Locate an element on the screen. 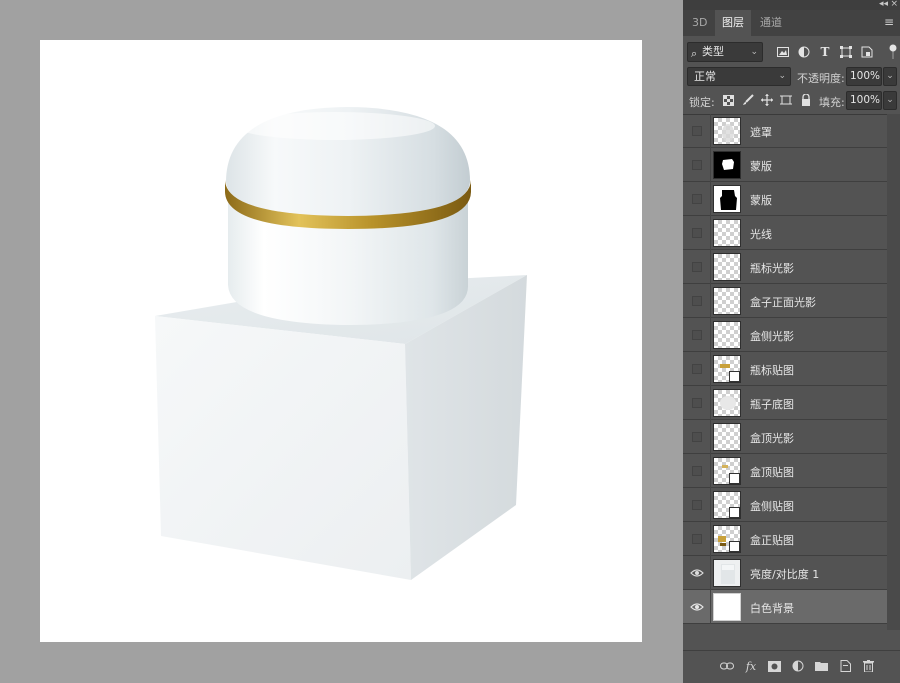 This screenshot has height=683, width=900. layer-row: 盒侧贴图 is located at coordinates (785, 505).